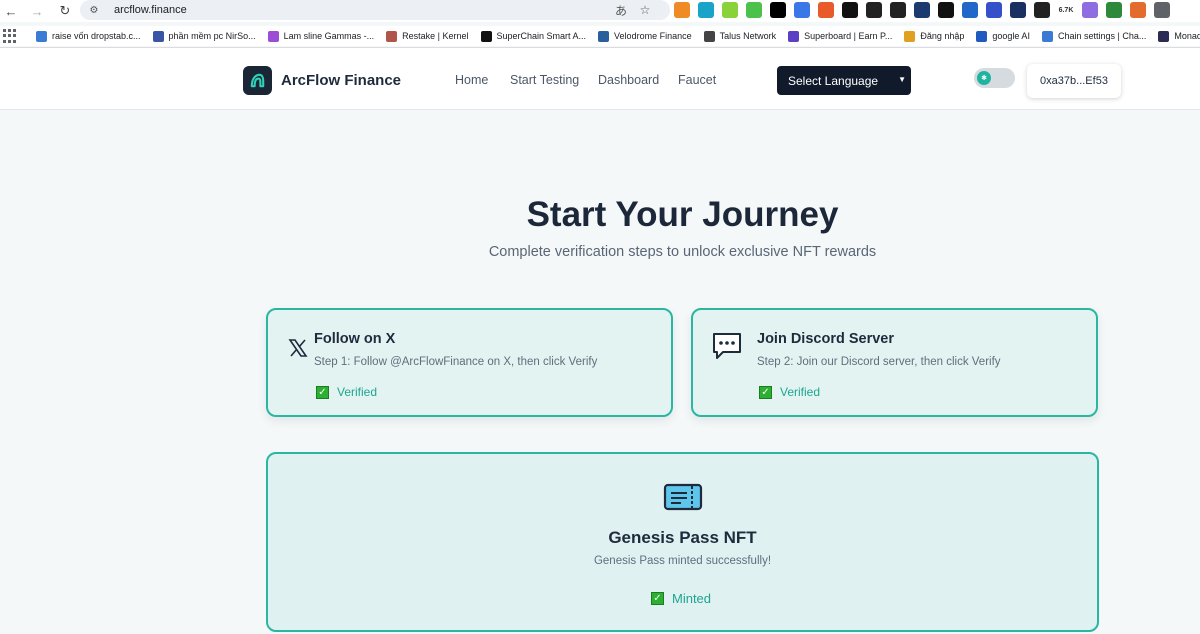 This screenshot has height=634, width=1200. I want to click on bookmark-item: Đăng nhập, so click(934, 36).